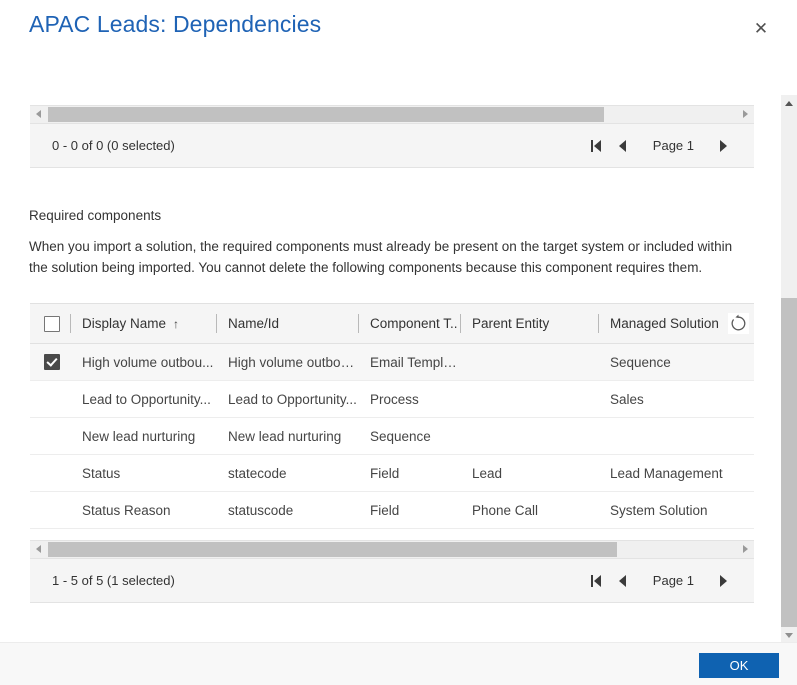 The image size is (797, 685). I want to click on column-header-display-name: Display Name ↑, so click(143, 323).